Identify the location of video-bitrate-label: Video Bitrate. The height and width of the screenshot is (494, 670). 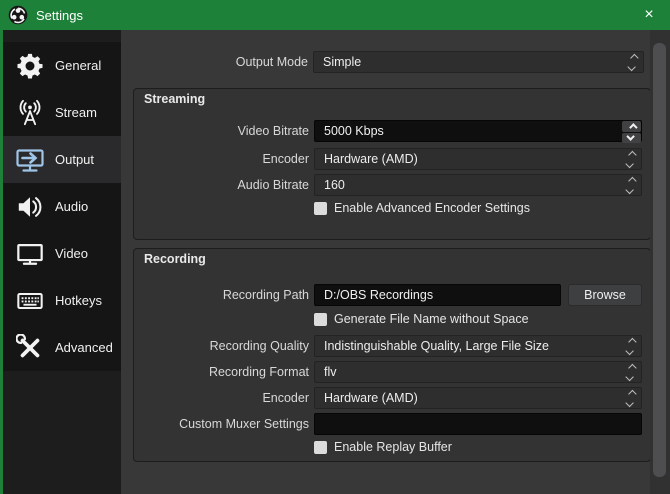
(273, 131).